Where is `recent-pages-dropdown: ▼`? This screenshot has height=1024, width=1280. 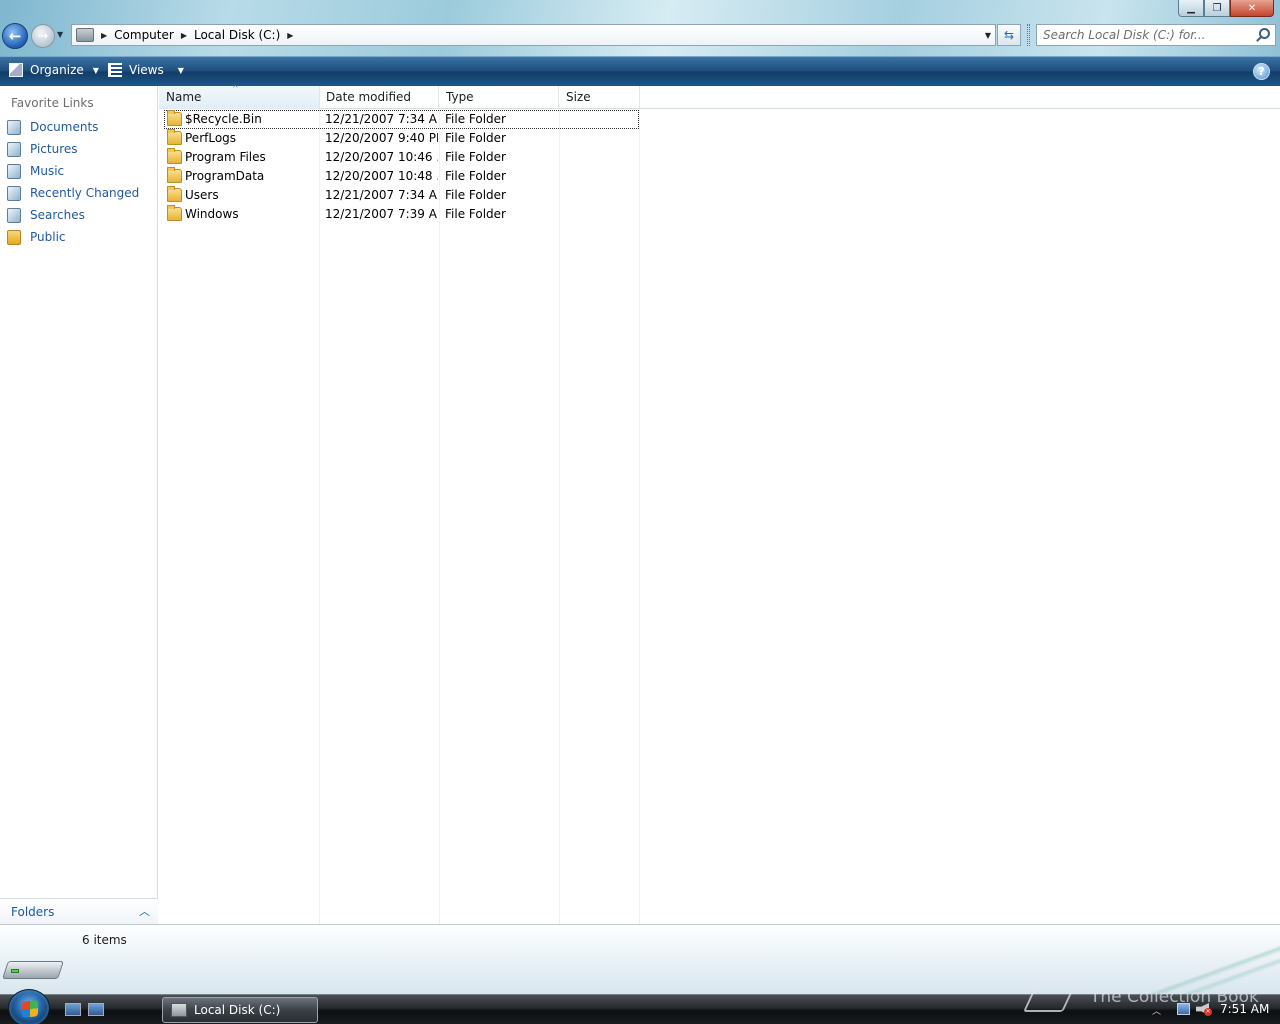 recent-pages-dropdown: ▼ is located at coordinates (60, 34).